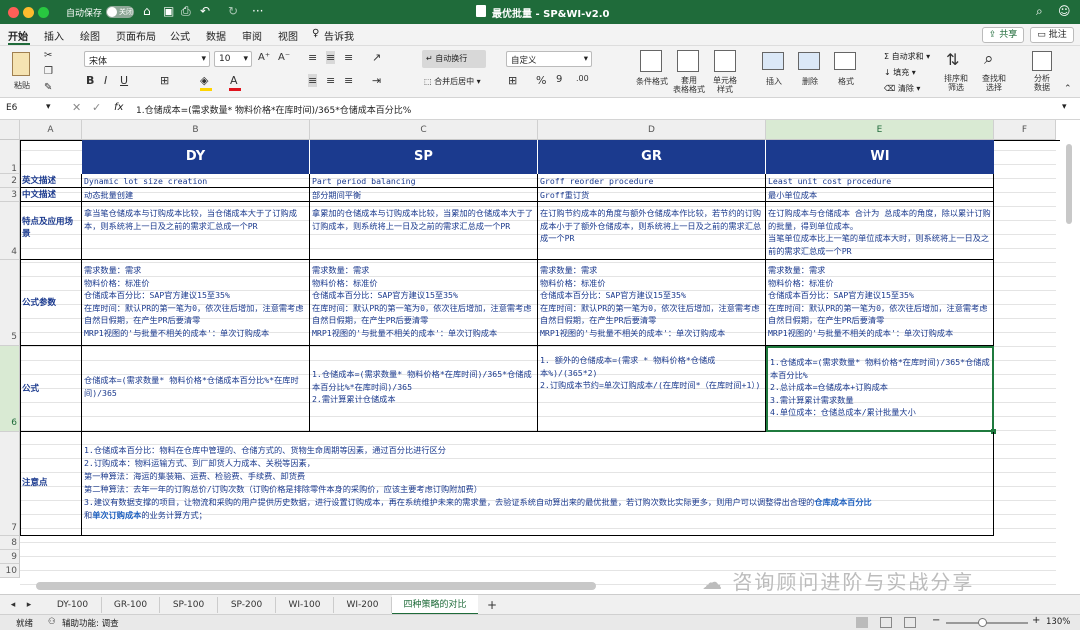 Image resolution: width=1080 pixels, height=630 pixels. Describe the element at coordinates (982, 622) in the screenshot. I see `zoom-slider-thumb` at that location.